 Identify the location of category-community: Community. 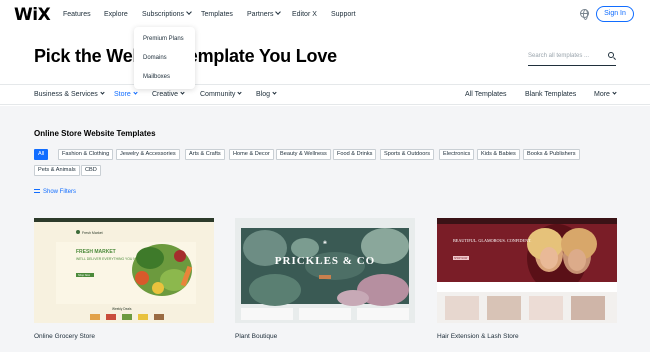
(221, 94).